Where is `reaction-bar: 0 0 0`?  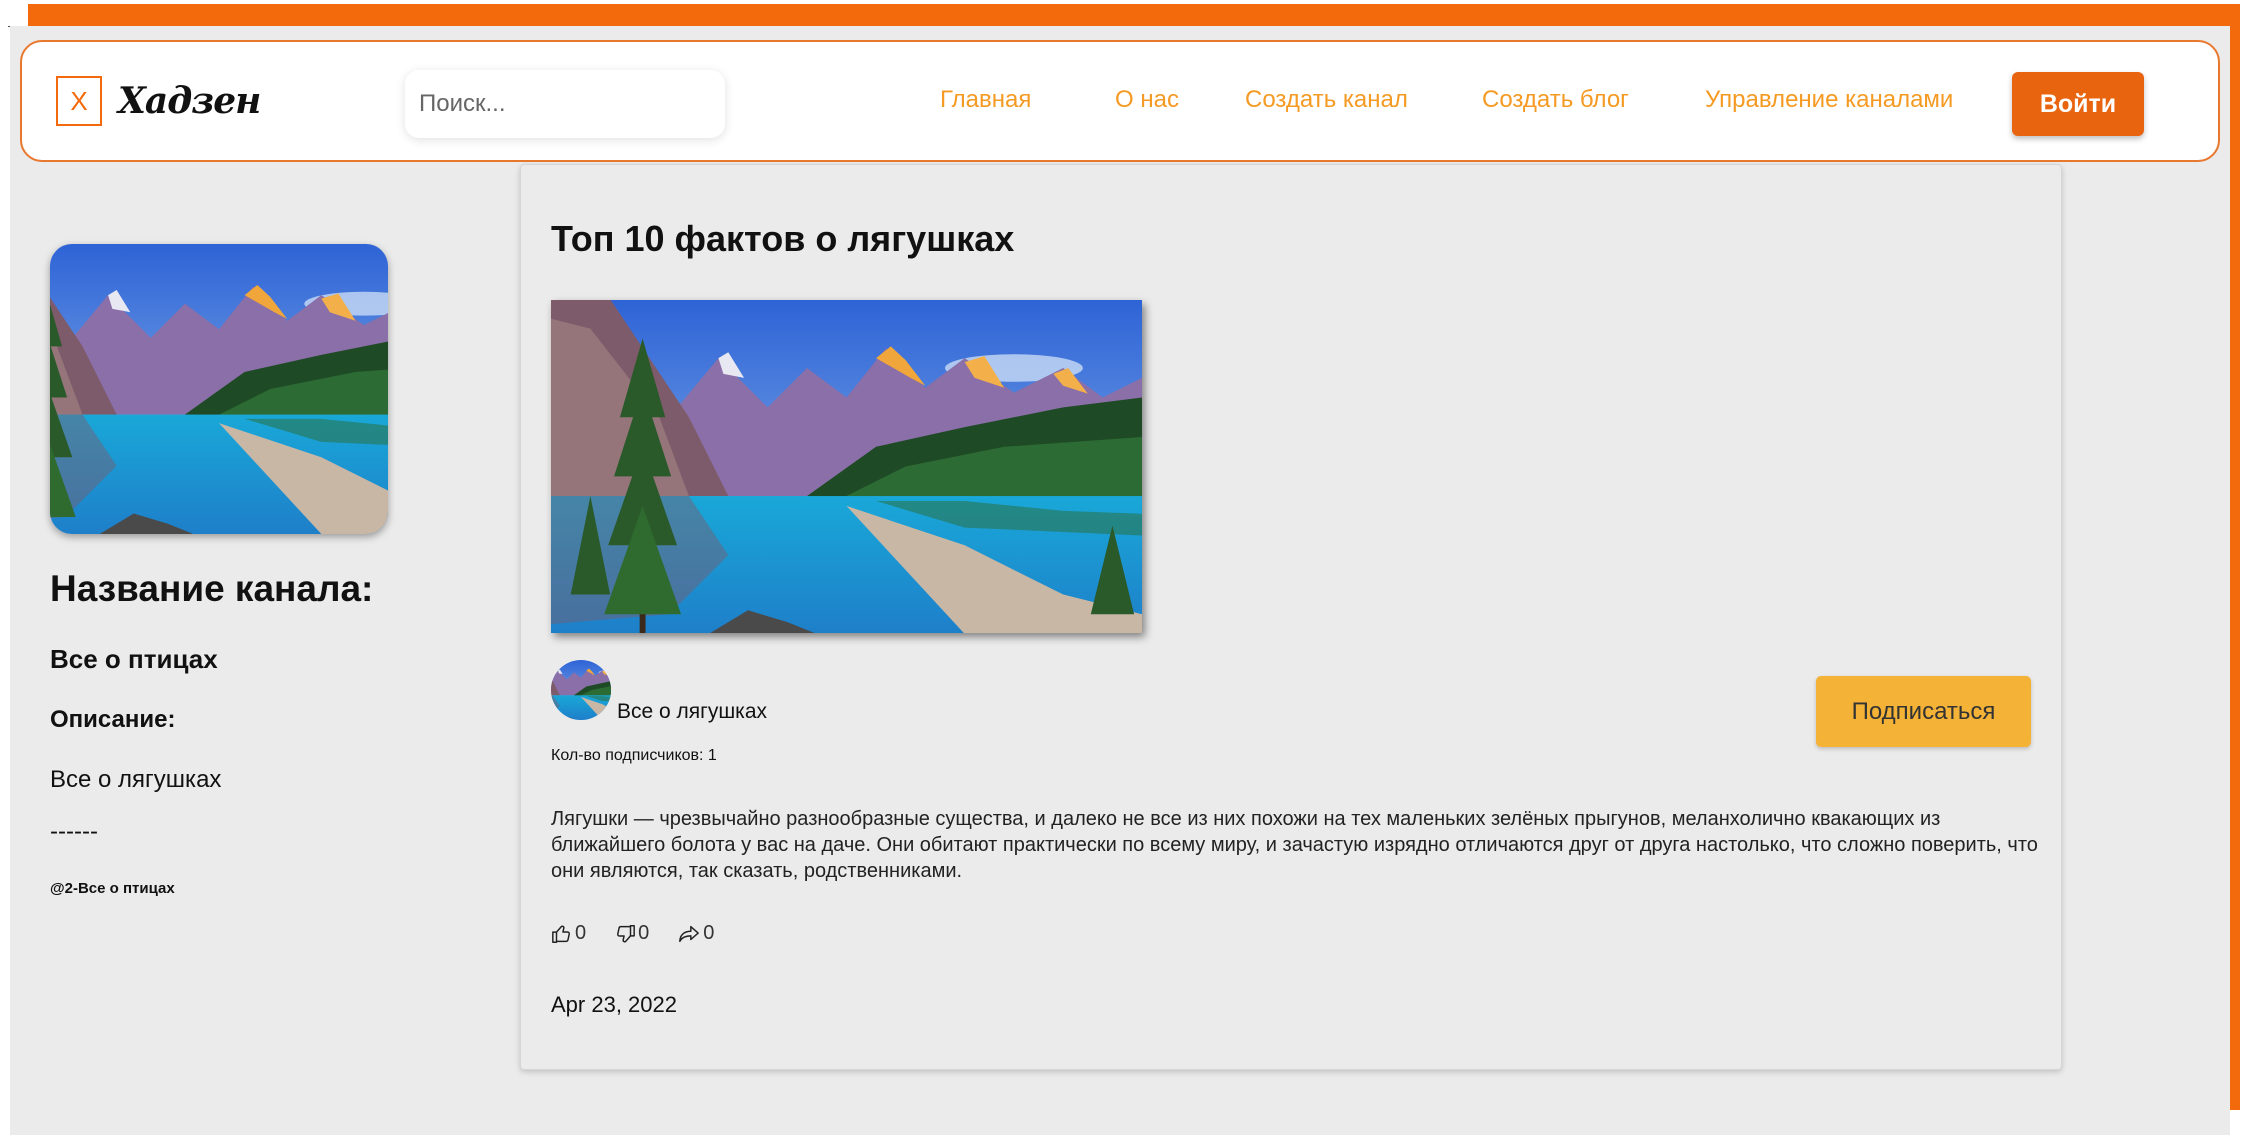
reaction-bar: 0 0 0 is located at coordinates (646, 933).